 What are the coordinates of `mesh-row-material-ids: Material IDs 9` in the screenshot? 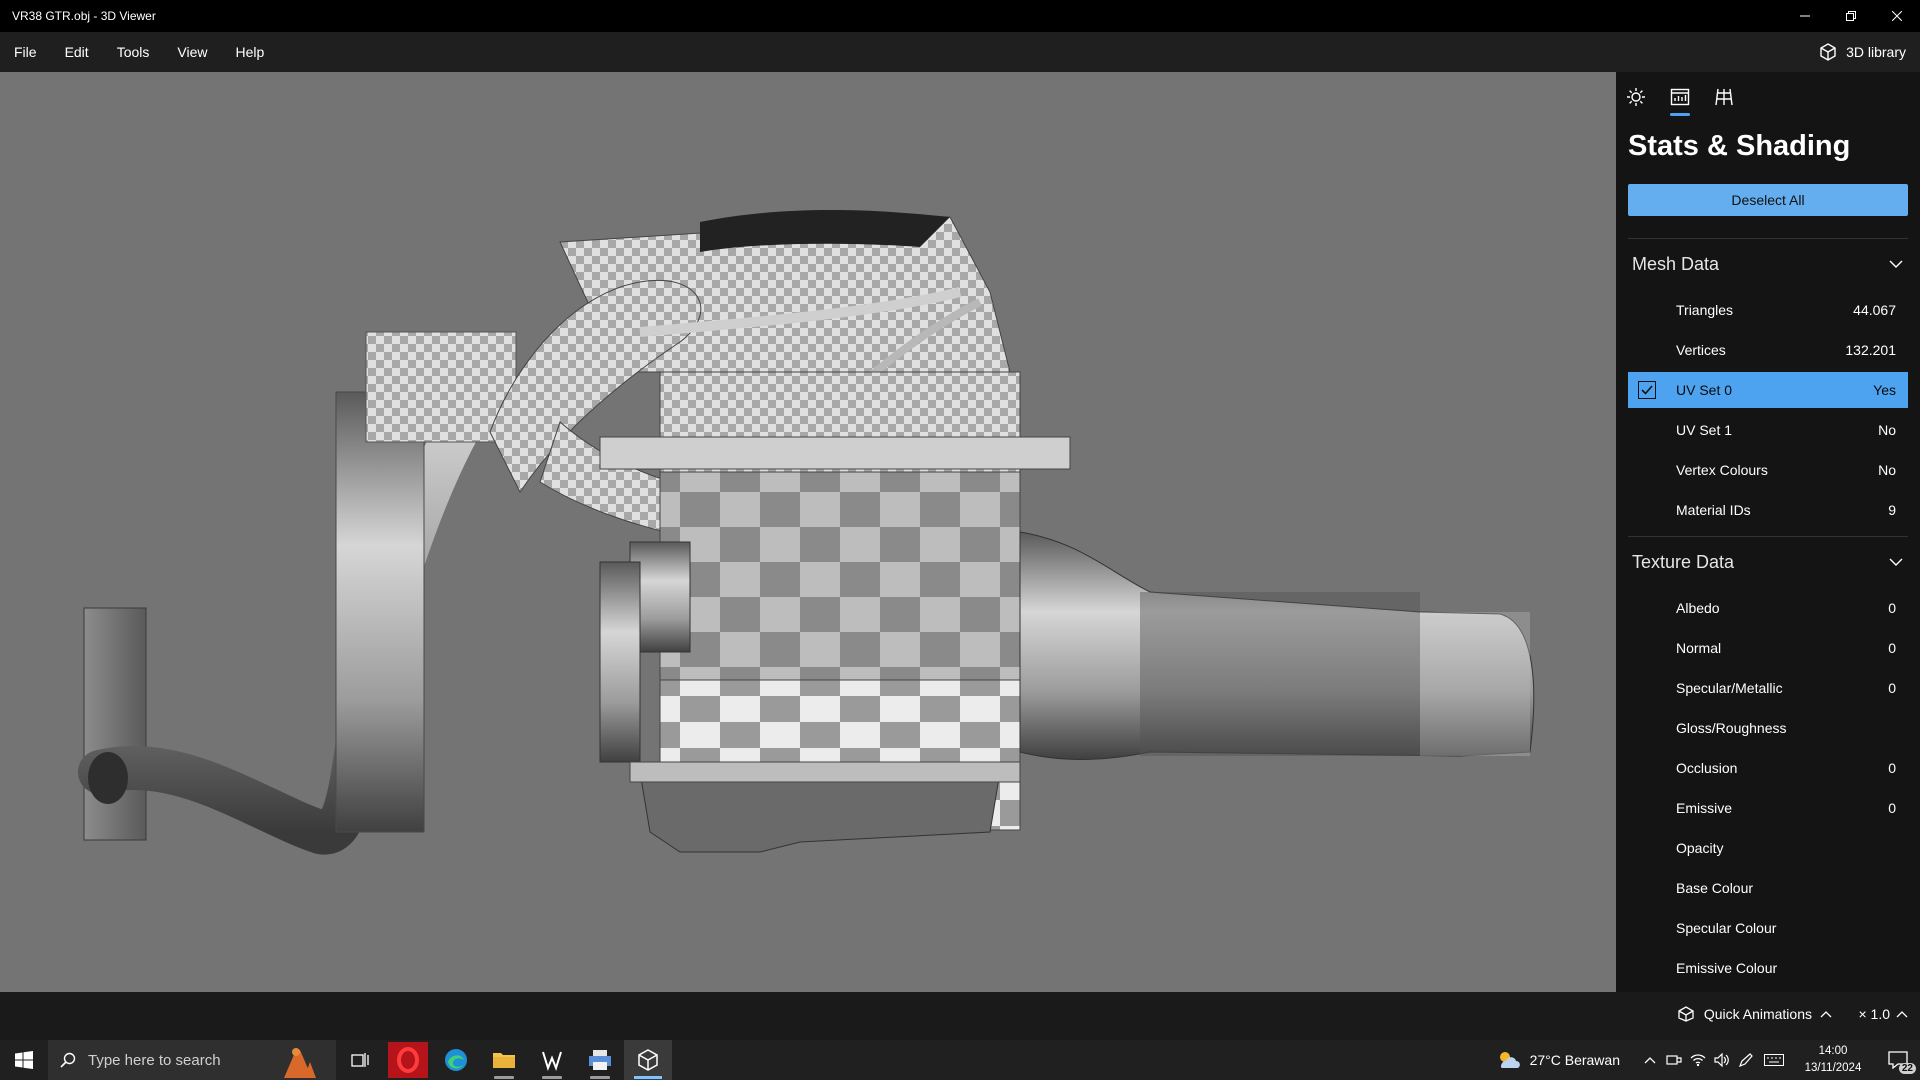 It's located at (1768, 510).